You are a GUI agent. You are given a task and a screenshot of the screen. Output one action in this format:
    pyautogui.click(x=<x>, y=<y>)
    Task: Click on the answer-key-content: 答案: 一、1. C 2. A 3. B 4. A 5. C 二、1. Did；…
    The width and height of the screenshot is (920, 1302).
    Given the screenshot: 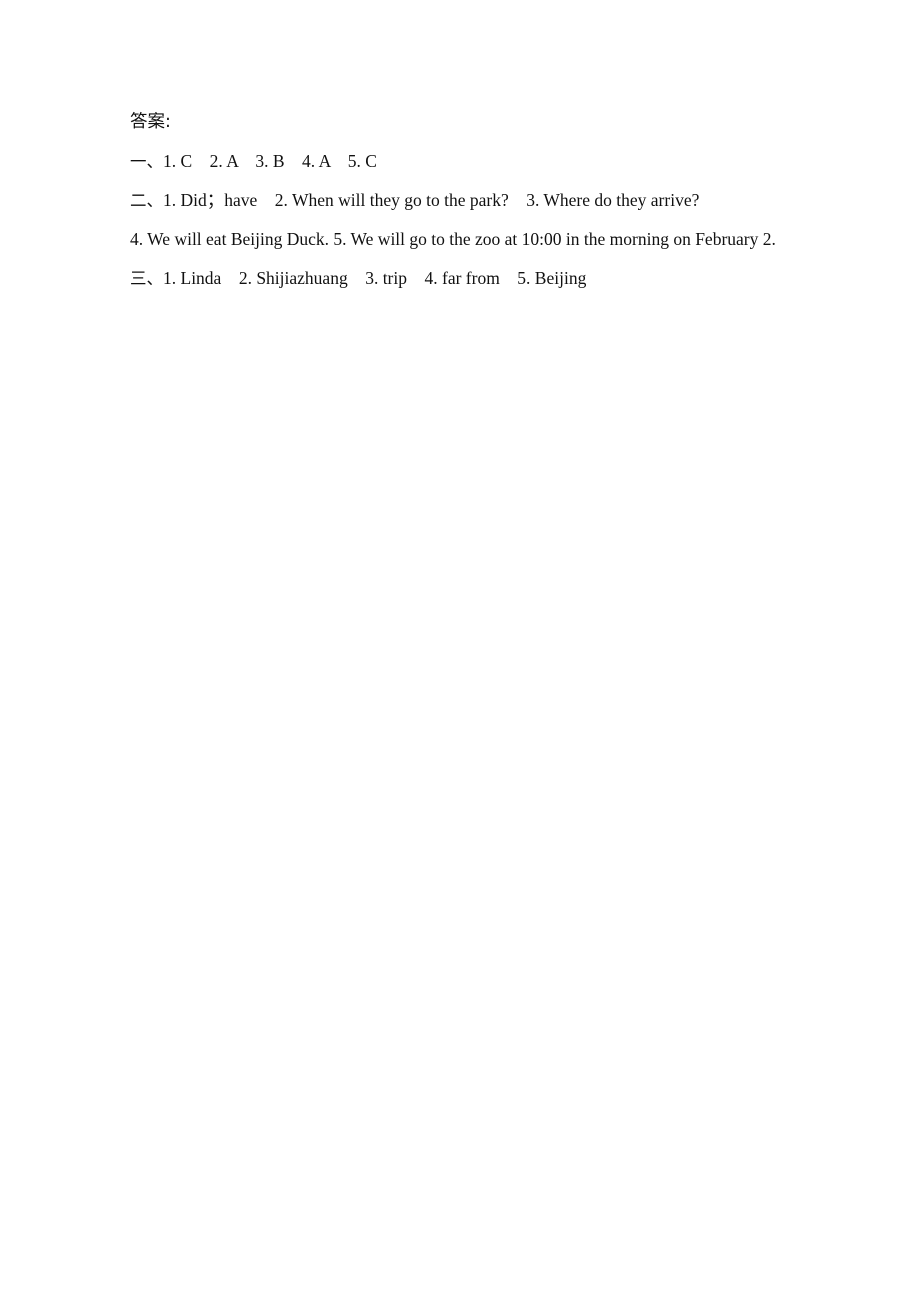 What is the action you would take?
    pyautogui.click(x=460, y=200)
    